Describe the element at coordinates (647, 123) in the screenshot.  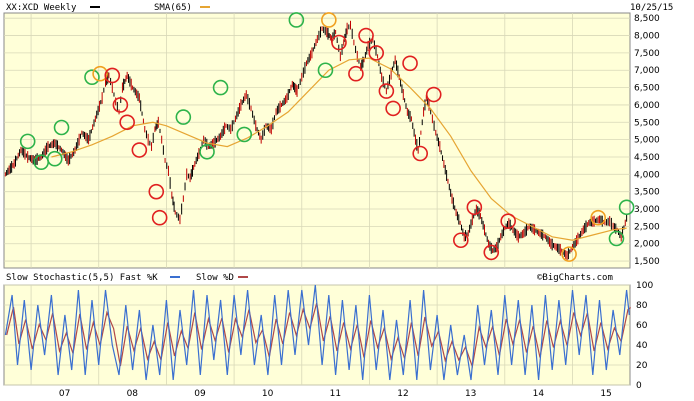
I see `price-y-tick: 5,500` at that location.